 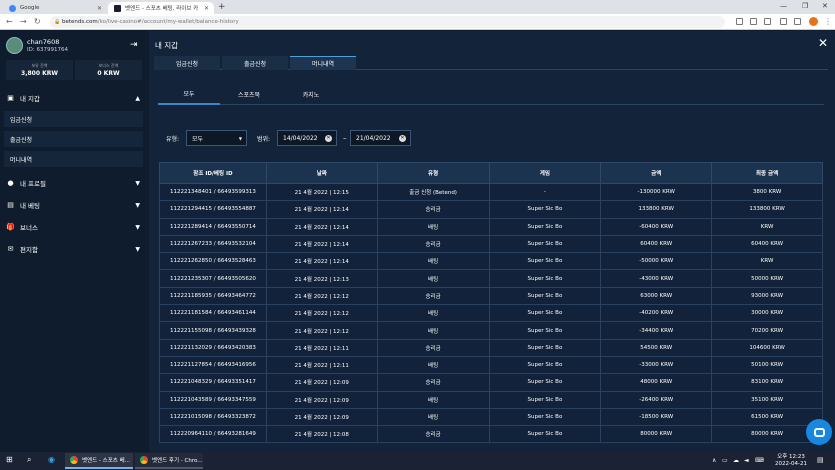 I want to click on type-filter-label: 유형:, so click(x=173, y=139).